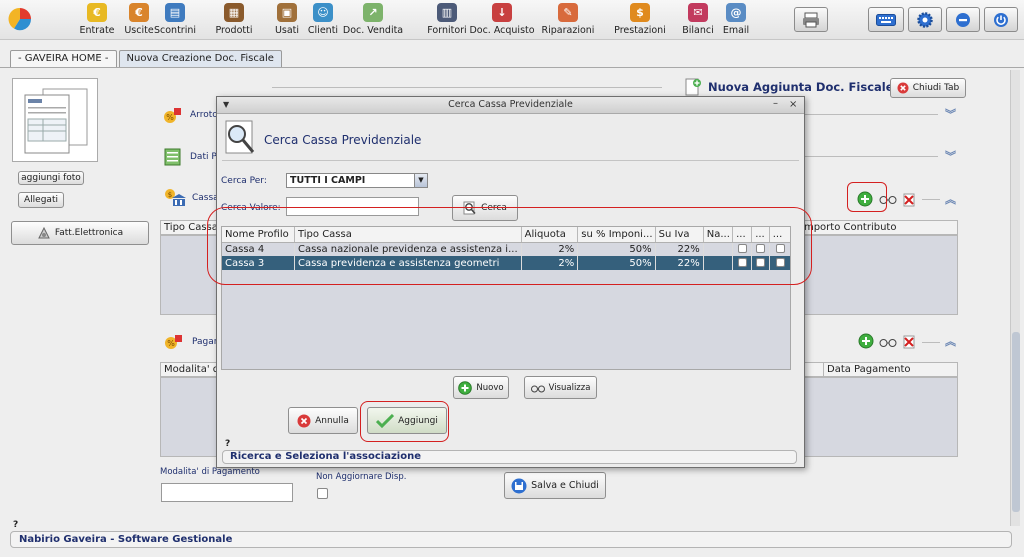 The width and height of the screenshot is (1024, 557). What do you see at coordinates (467, 87) in the screenshot?
I see `title-divider` at bounding box center [467, 87].